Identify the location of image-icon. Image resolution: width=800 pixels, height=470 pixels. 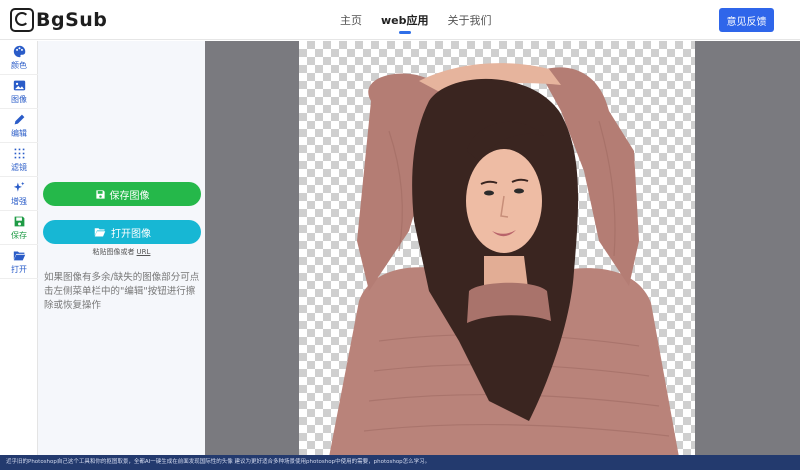
(19, 85).